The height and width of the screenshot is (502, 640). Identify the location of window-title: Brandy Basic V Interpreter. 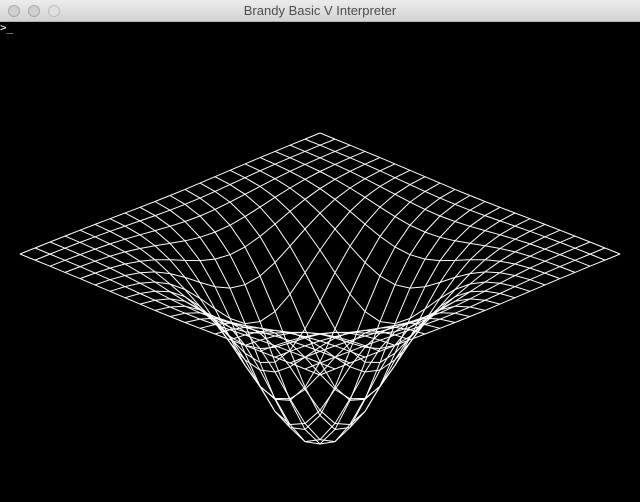
(320, 10).